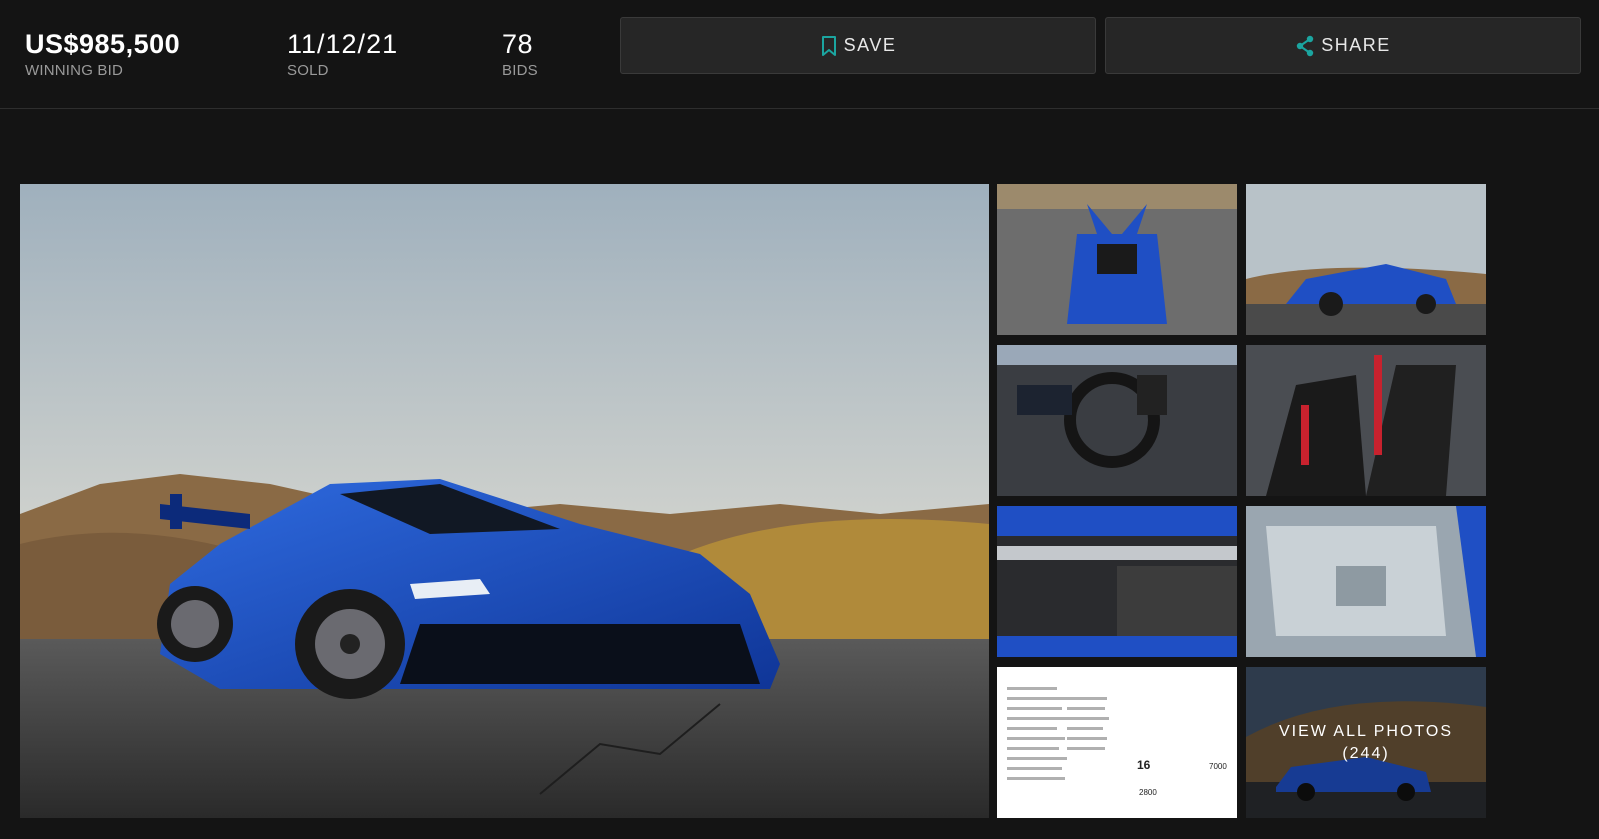 The width and height of the screenshot is (1599, 839). What do you see at coordinates (870, 45) in the screenshot?
I see `save-button-label: SAVE` at bounding box center [870, 45].